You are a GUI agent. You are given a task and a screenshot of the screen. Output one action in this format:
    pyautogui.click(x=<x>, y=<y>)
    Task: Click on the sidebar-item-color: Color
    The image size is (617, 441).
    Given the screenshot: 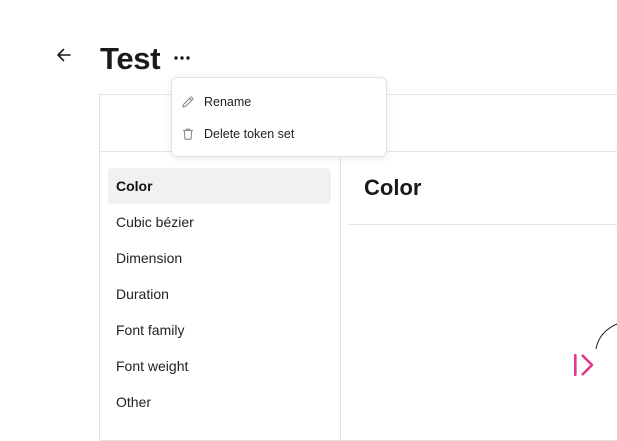 What is the action you would take?
    pyautogui.click(x=219, y=186)
    